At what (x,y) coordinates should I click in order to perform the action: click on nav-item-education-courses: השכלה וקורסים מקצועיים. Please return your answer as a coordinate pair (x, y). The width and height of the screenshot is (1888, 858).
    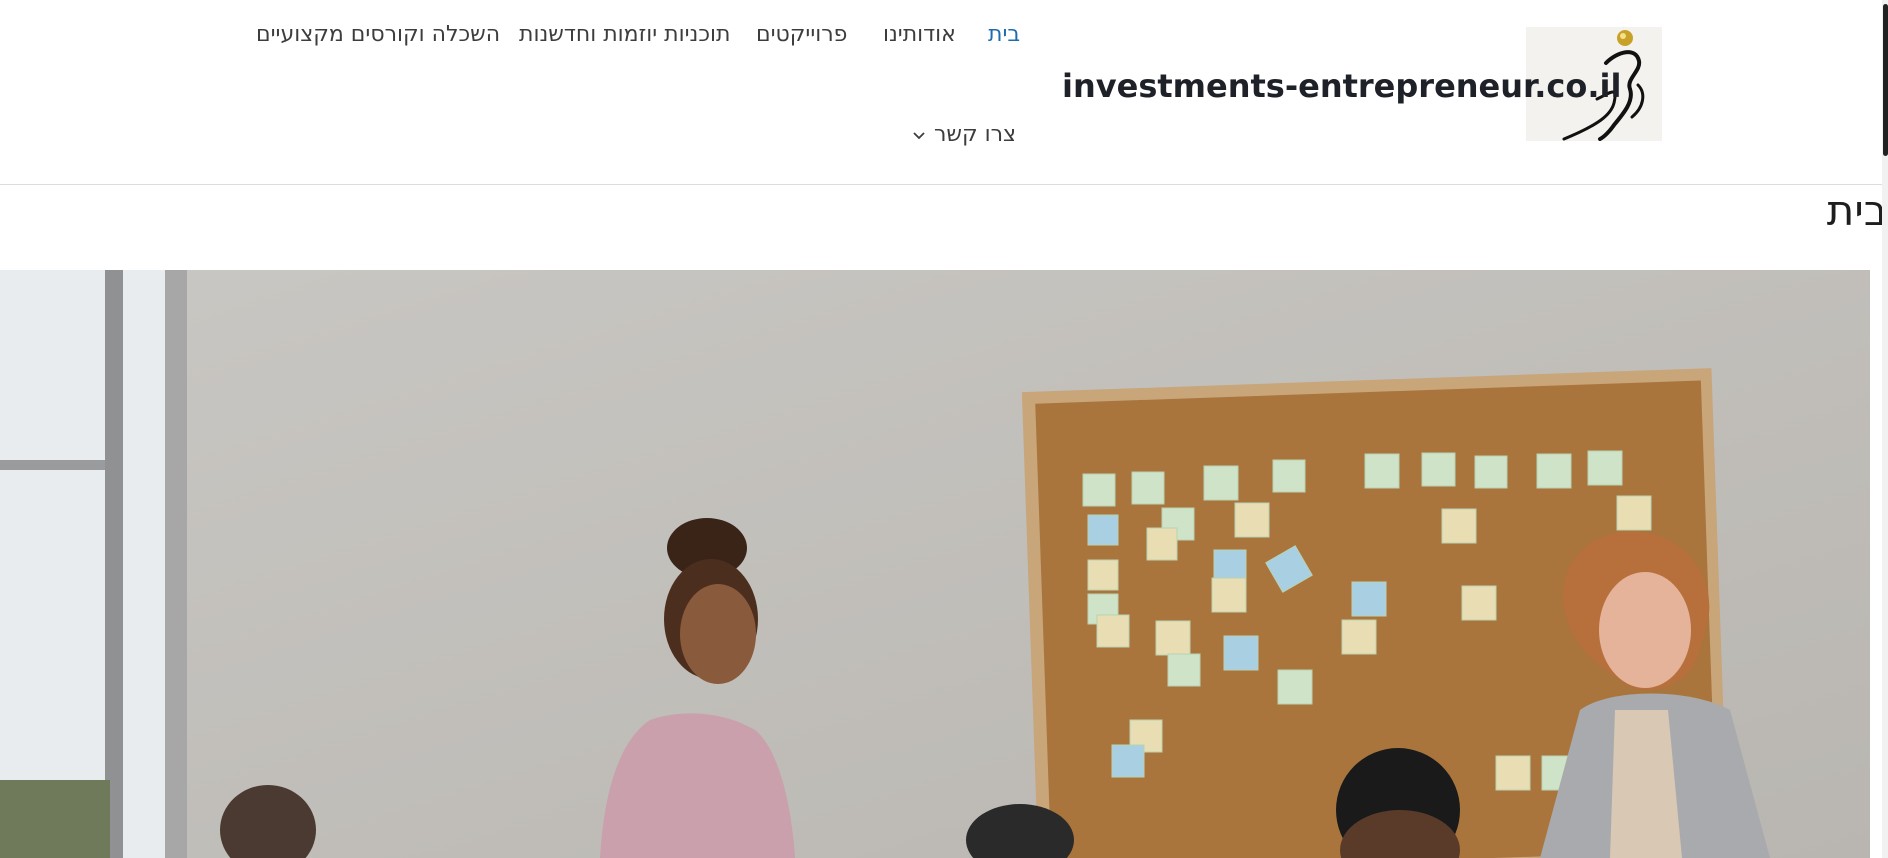
    Looking at the image, I should click on (378, 35).